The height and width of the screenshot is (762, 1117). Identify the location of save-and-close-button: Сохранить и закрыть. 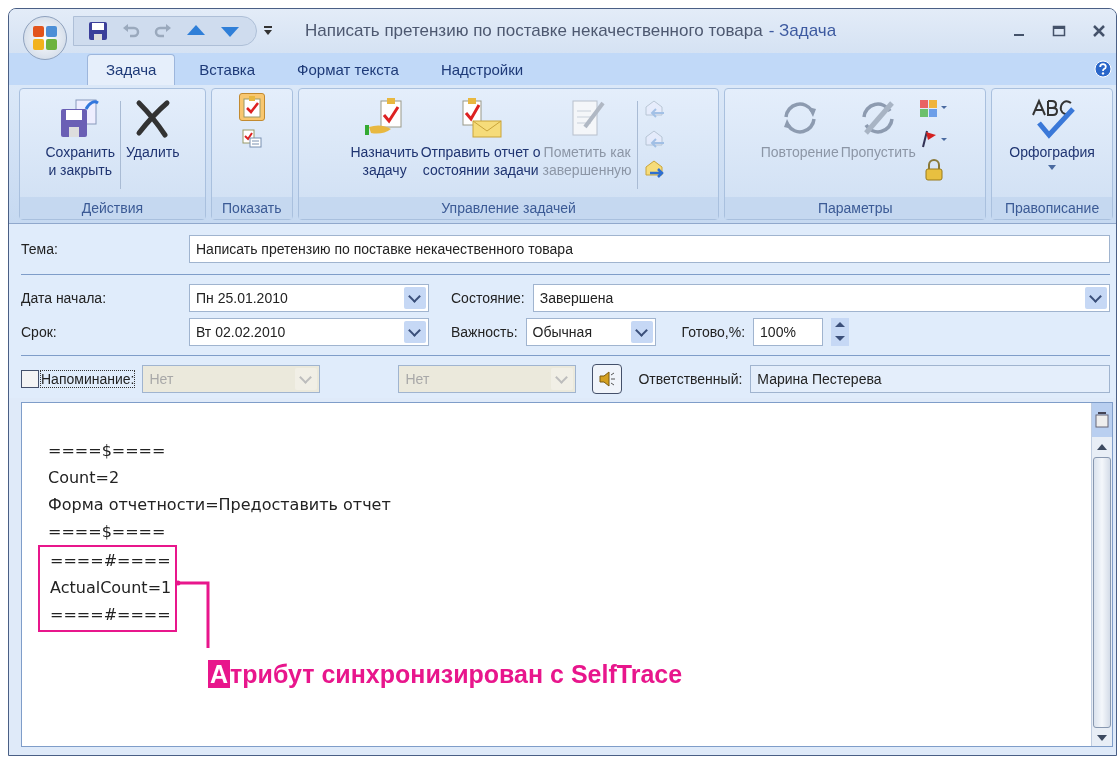
(80, 138).